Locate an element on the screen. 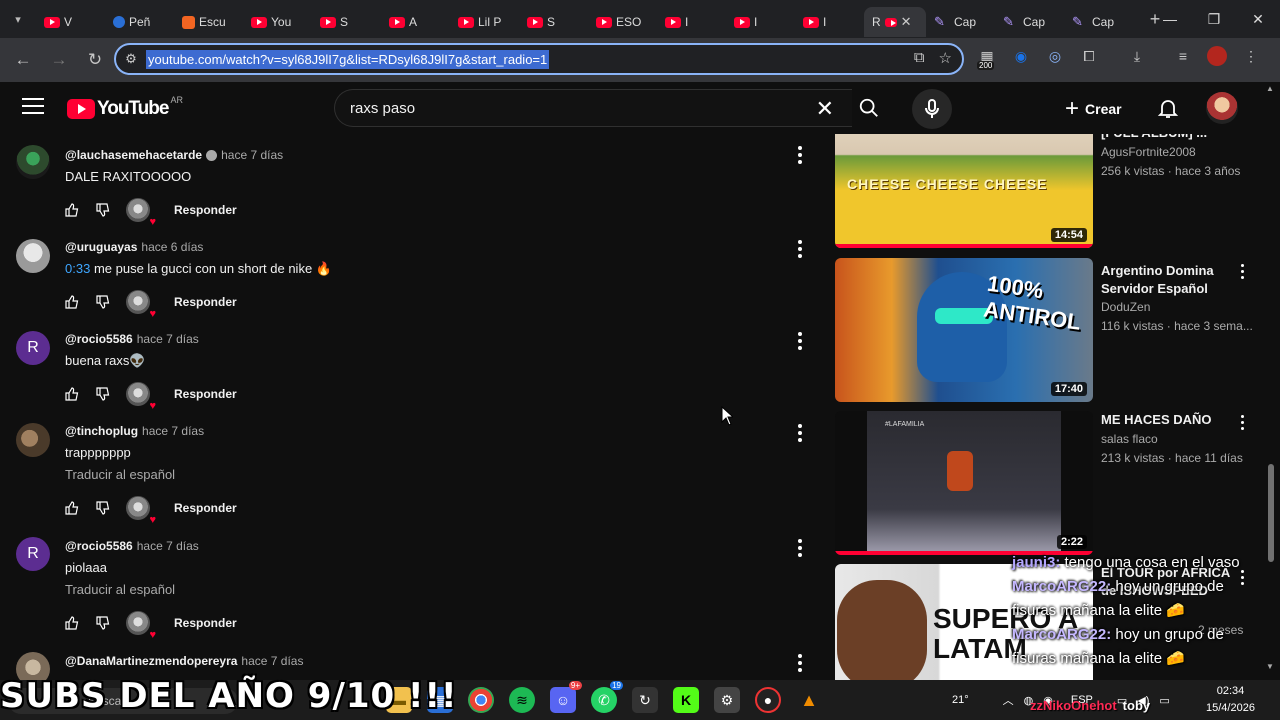 The width and height of the screenshot is (1280, 720). settings-gear-icon: ⚙ is located at coordinates (727, 700).